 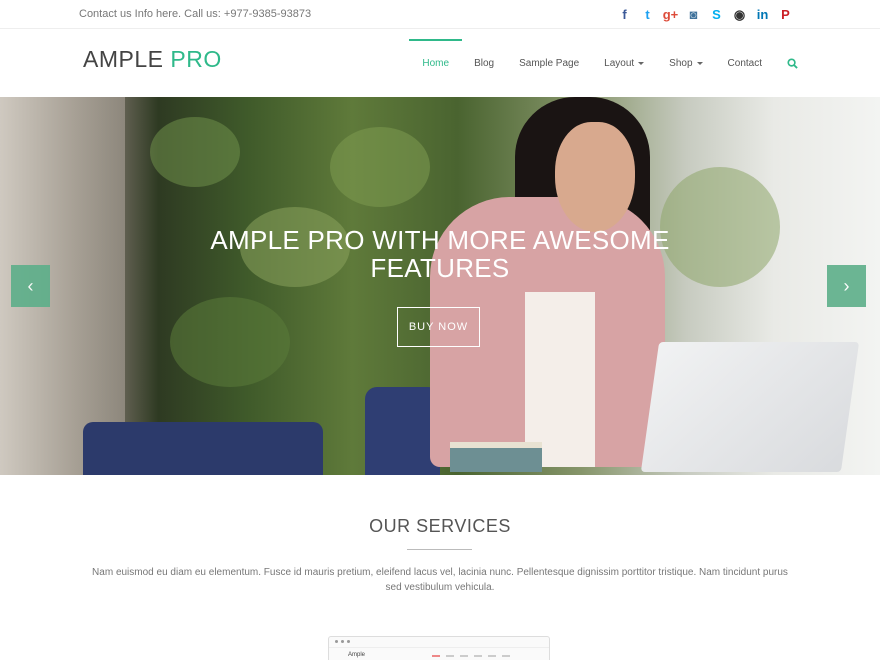 What do you see at coordinates (342, 641) in the screenshot?
I see `window-dots` at bounding box center [342, 641].